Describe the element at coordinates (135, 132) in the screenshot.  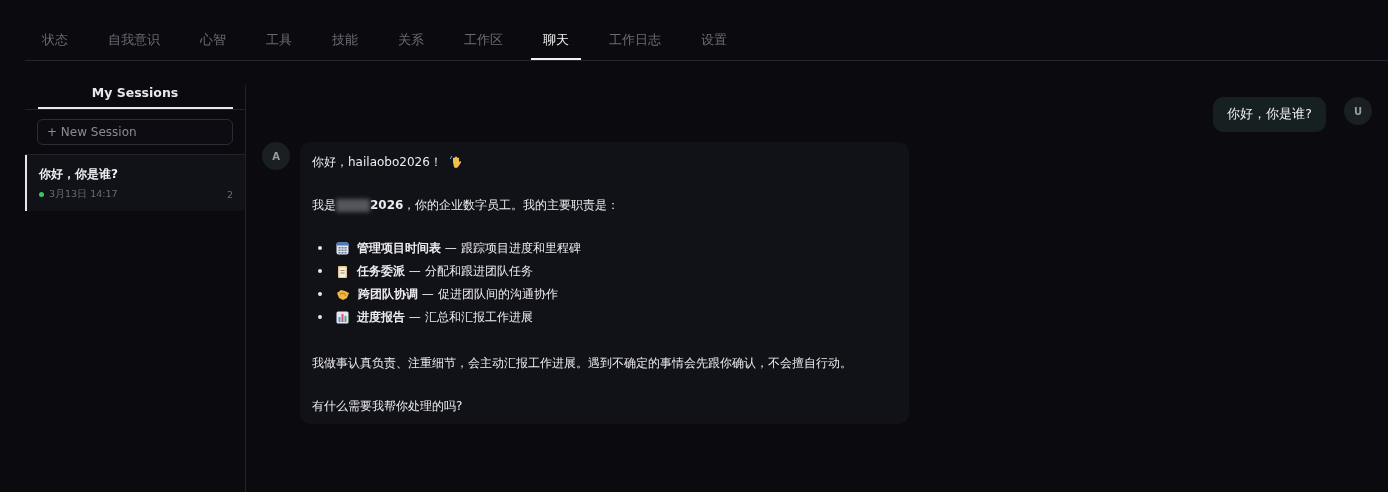
I see `new-session-button: + New Session` at that location.